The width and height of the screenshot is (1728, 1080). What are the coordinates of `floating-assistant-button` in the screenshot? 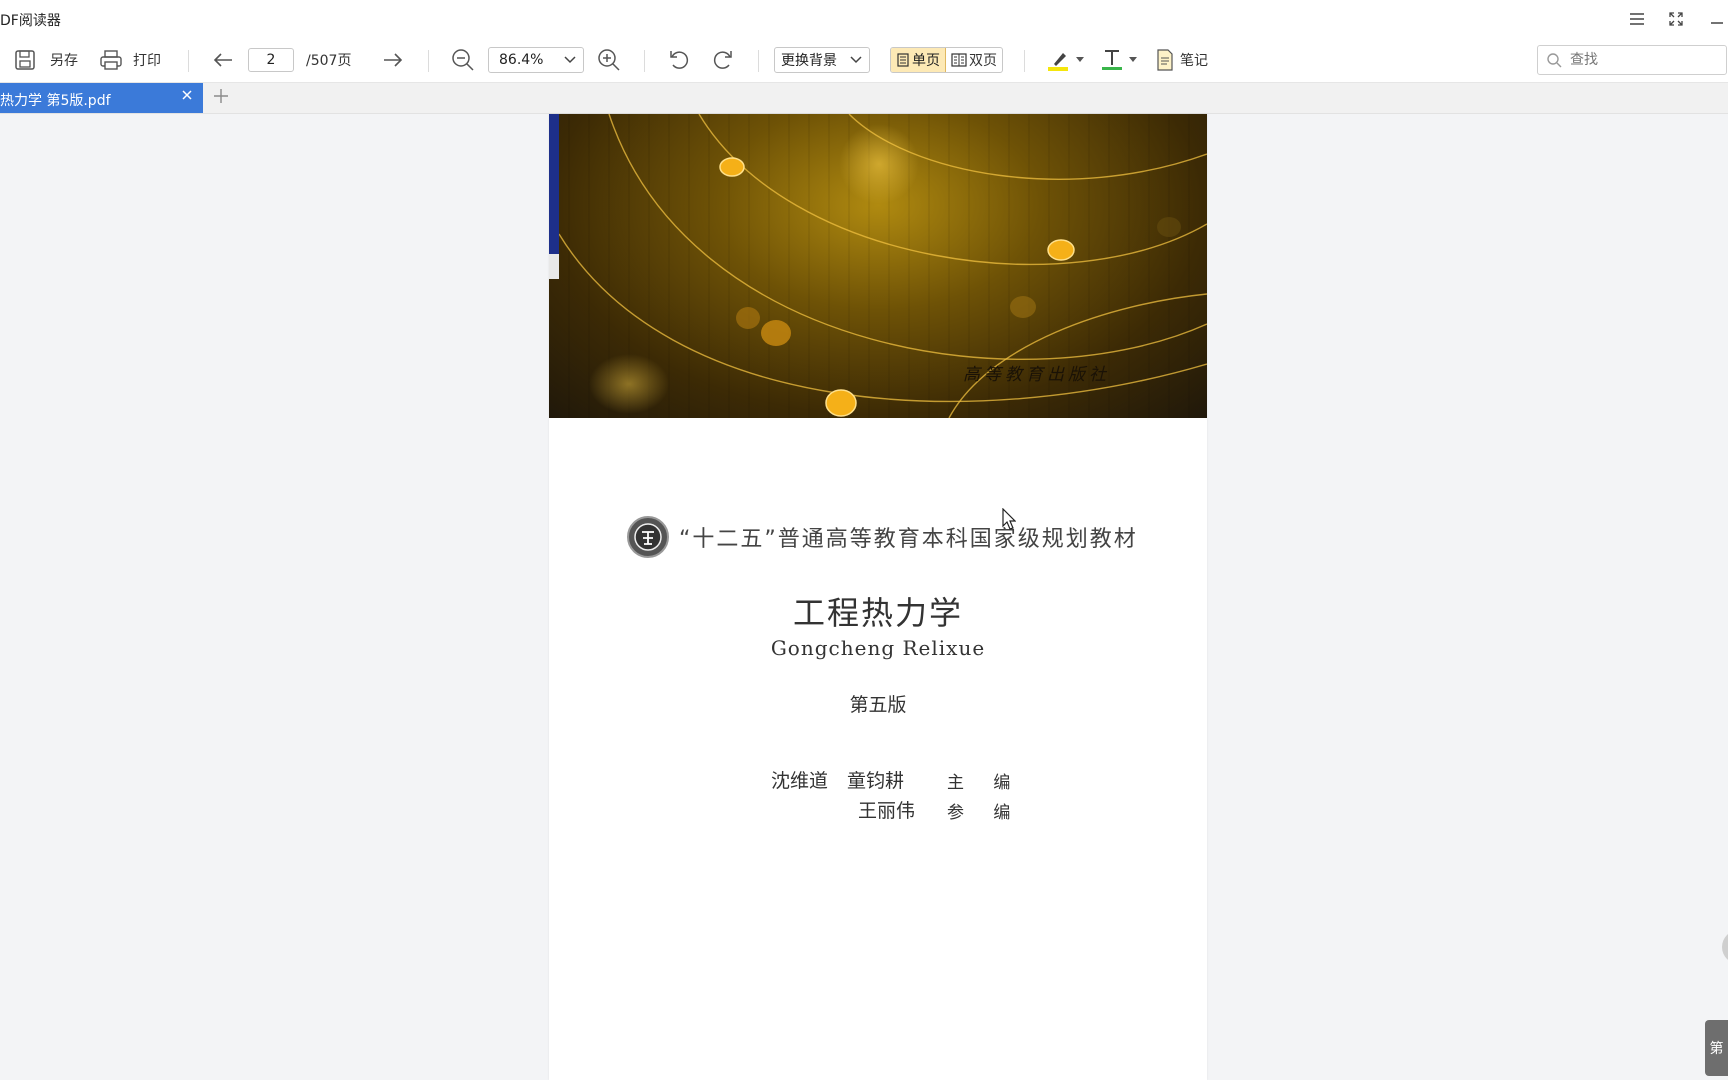 It's located at (1725, 947).